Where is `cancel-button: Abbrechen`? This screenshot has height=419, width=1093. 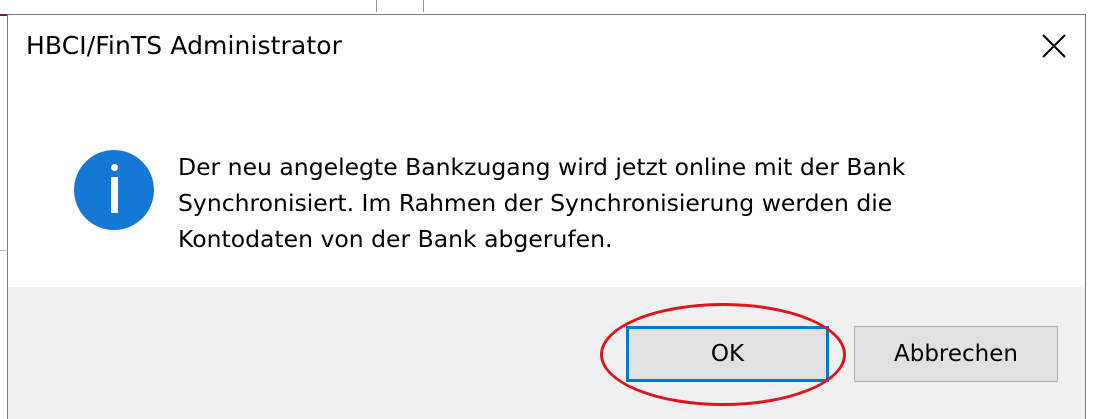 cancel-button: Abbrechen is located at coordinates (956, 354).